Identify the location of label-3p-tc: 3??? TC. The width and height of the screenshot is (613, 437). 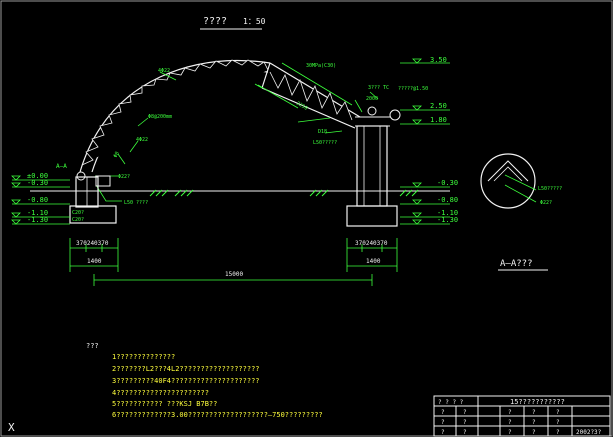
(378, 88).